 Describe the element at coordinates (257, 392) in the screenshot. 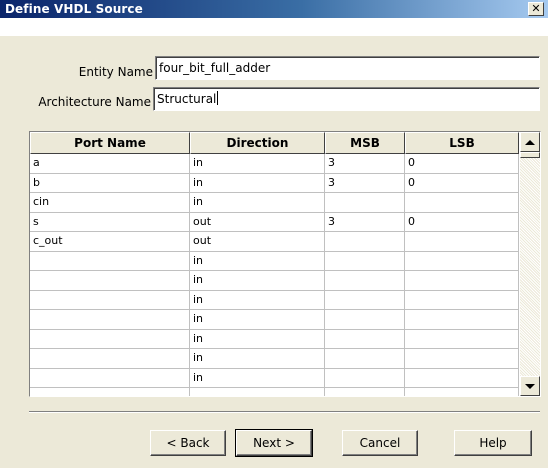

I see `direction-cell` at that location.